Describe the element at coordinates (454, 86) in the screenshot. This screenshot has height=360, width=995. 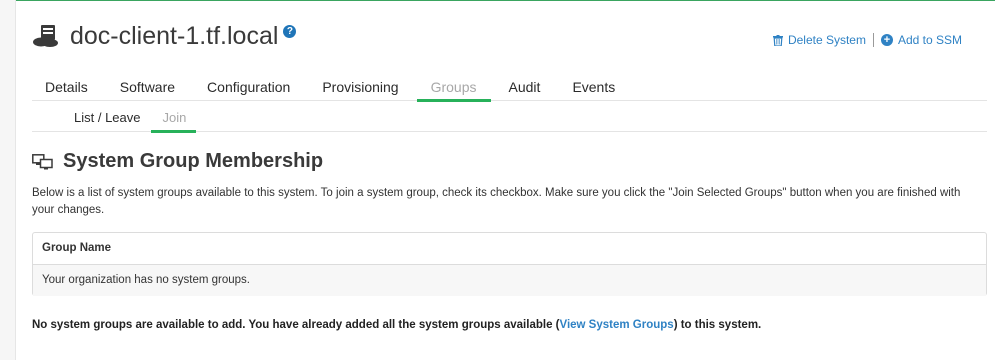
I see `tab-groups: Groups` at that location.